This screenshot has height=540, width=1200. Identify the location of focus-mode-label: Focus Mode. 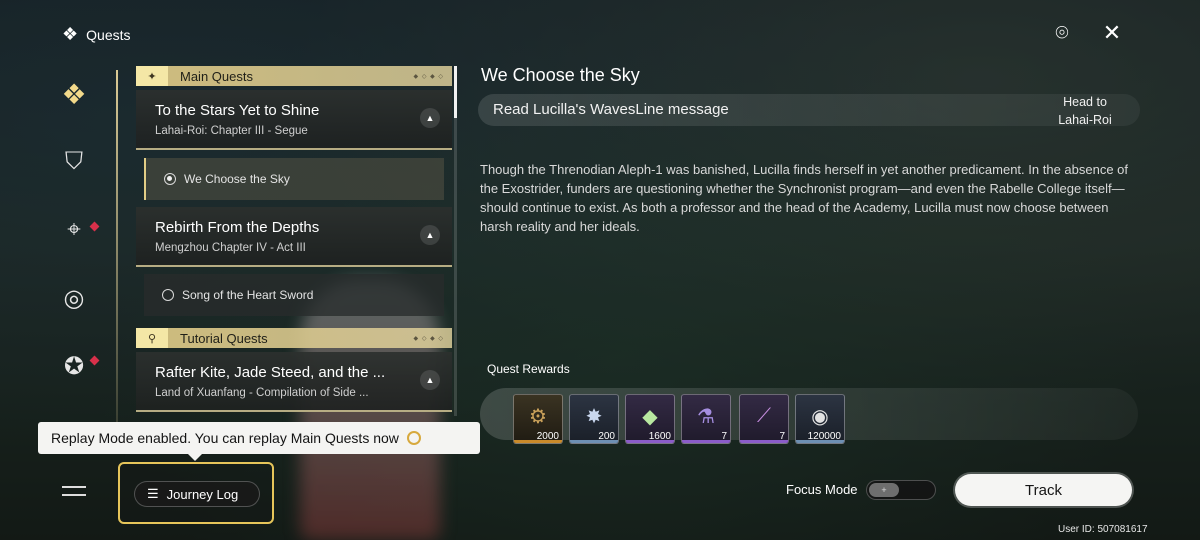
(822, 489).